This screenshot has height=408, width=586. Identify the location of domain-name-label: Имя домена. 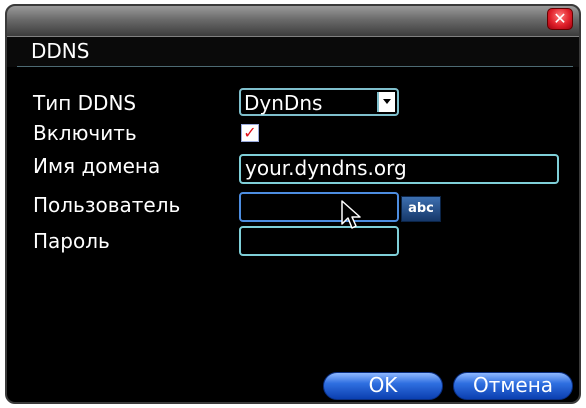
(97, 166).